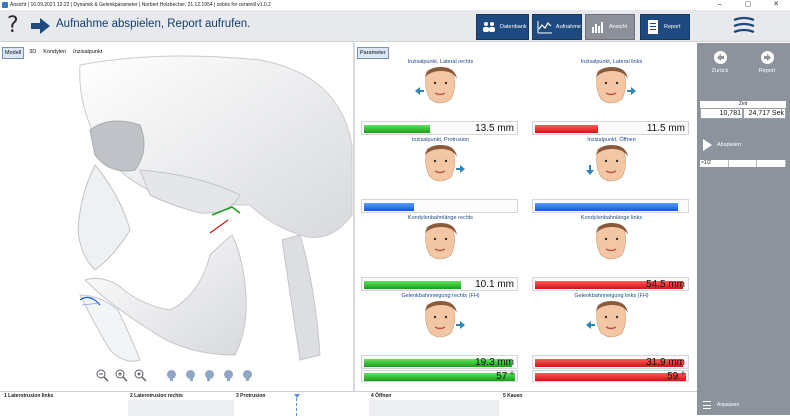 Image resolution: width=790 pixels, height=416 pixels. What do you see at coordinates (767, 71) in the screenshot?
I see `report-side-label: Report` at bounding box center [767, 71].